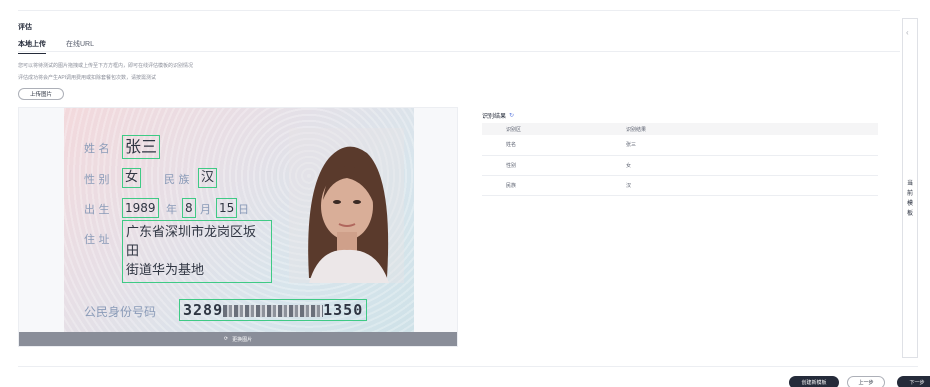 The width and height of the screenshot is (930, 387). I want to click on section-title: 评估, so click(25, 27).